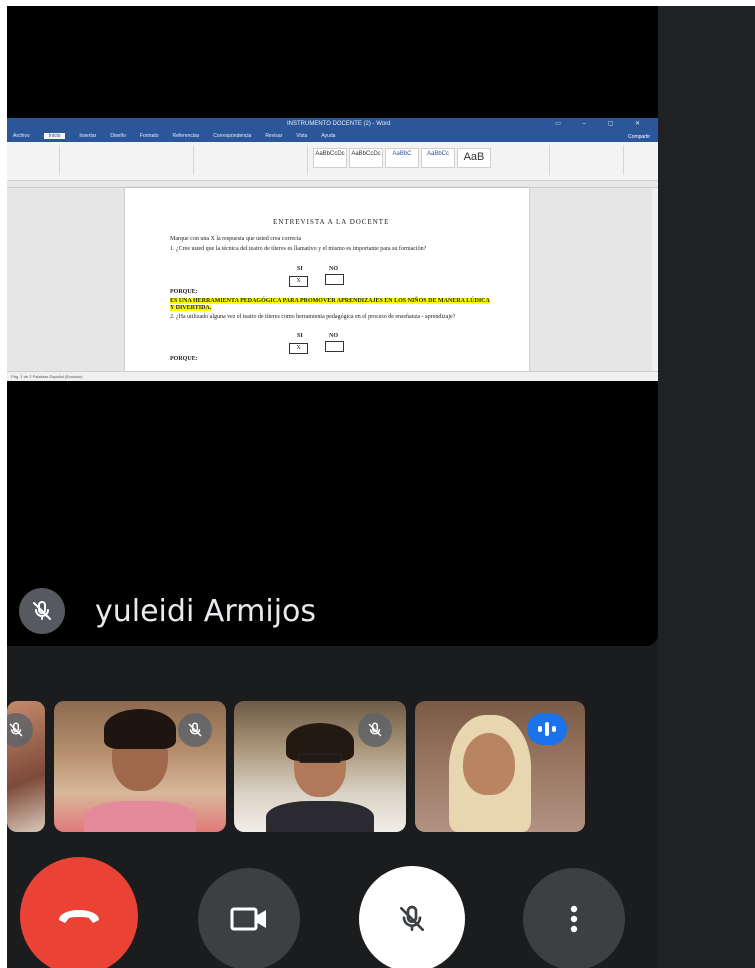  I want to click on end-call-button, so click(79, 912).